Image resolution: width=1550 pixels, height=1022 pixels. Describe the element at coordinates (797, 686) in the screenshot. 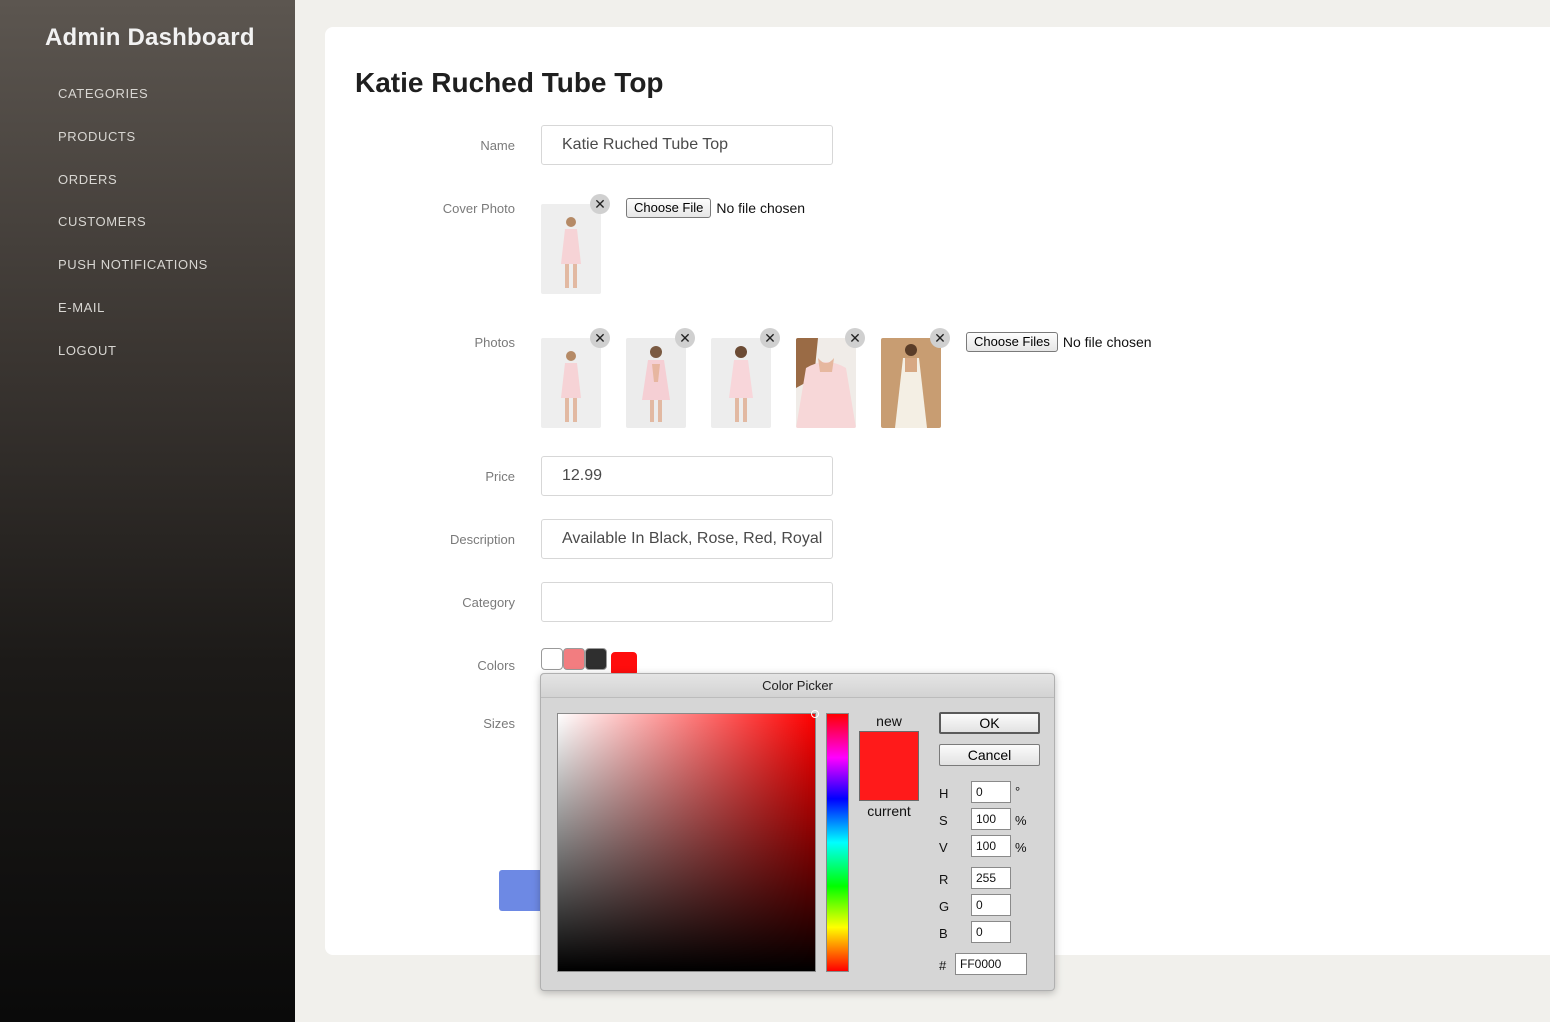

I see `color-picker-title: Color Picker` at that location.